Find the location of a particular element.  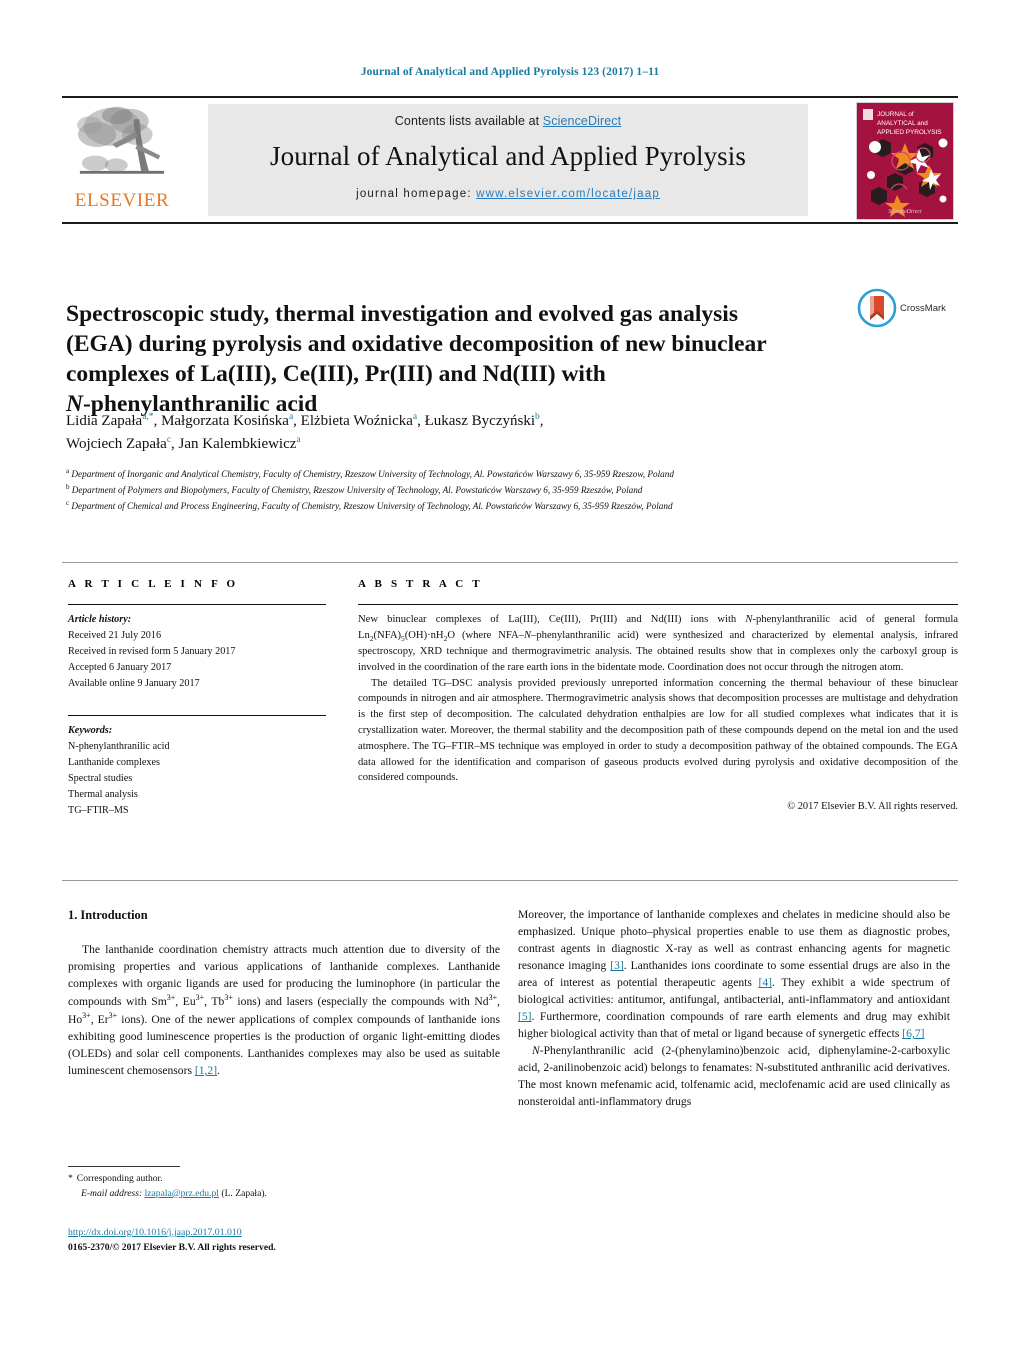

email-link: lzapala@prz.edu.pl is located at coordinates (182, 1193).